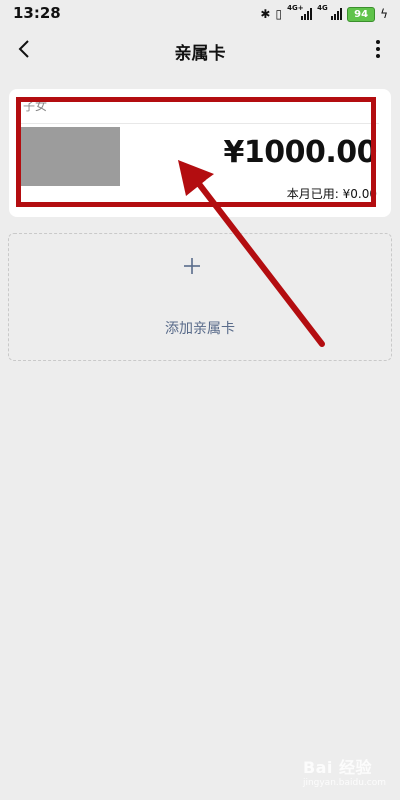 This screenshot has width=400, height=800. I want to click on signal-icon: 4G+, so click(300, 12).